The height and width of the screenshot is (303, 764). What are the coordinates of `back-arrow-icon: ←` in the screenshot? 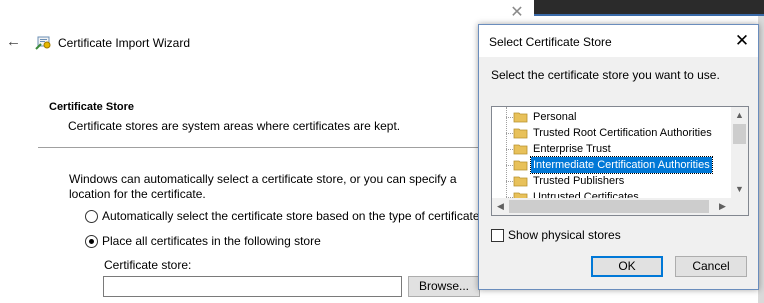 It's located at (15, 42).